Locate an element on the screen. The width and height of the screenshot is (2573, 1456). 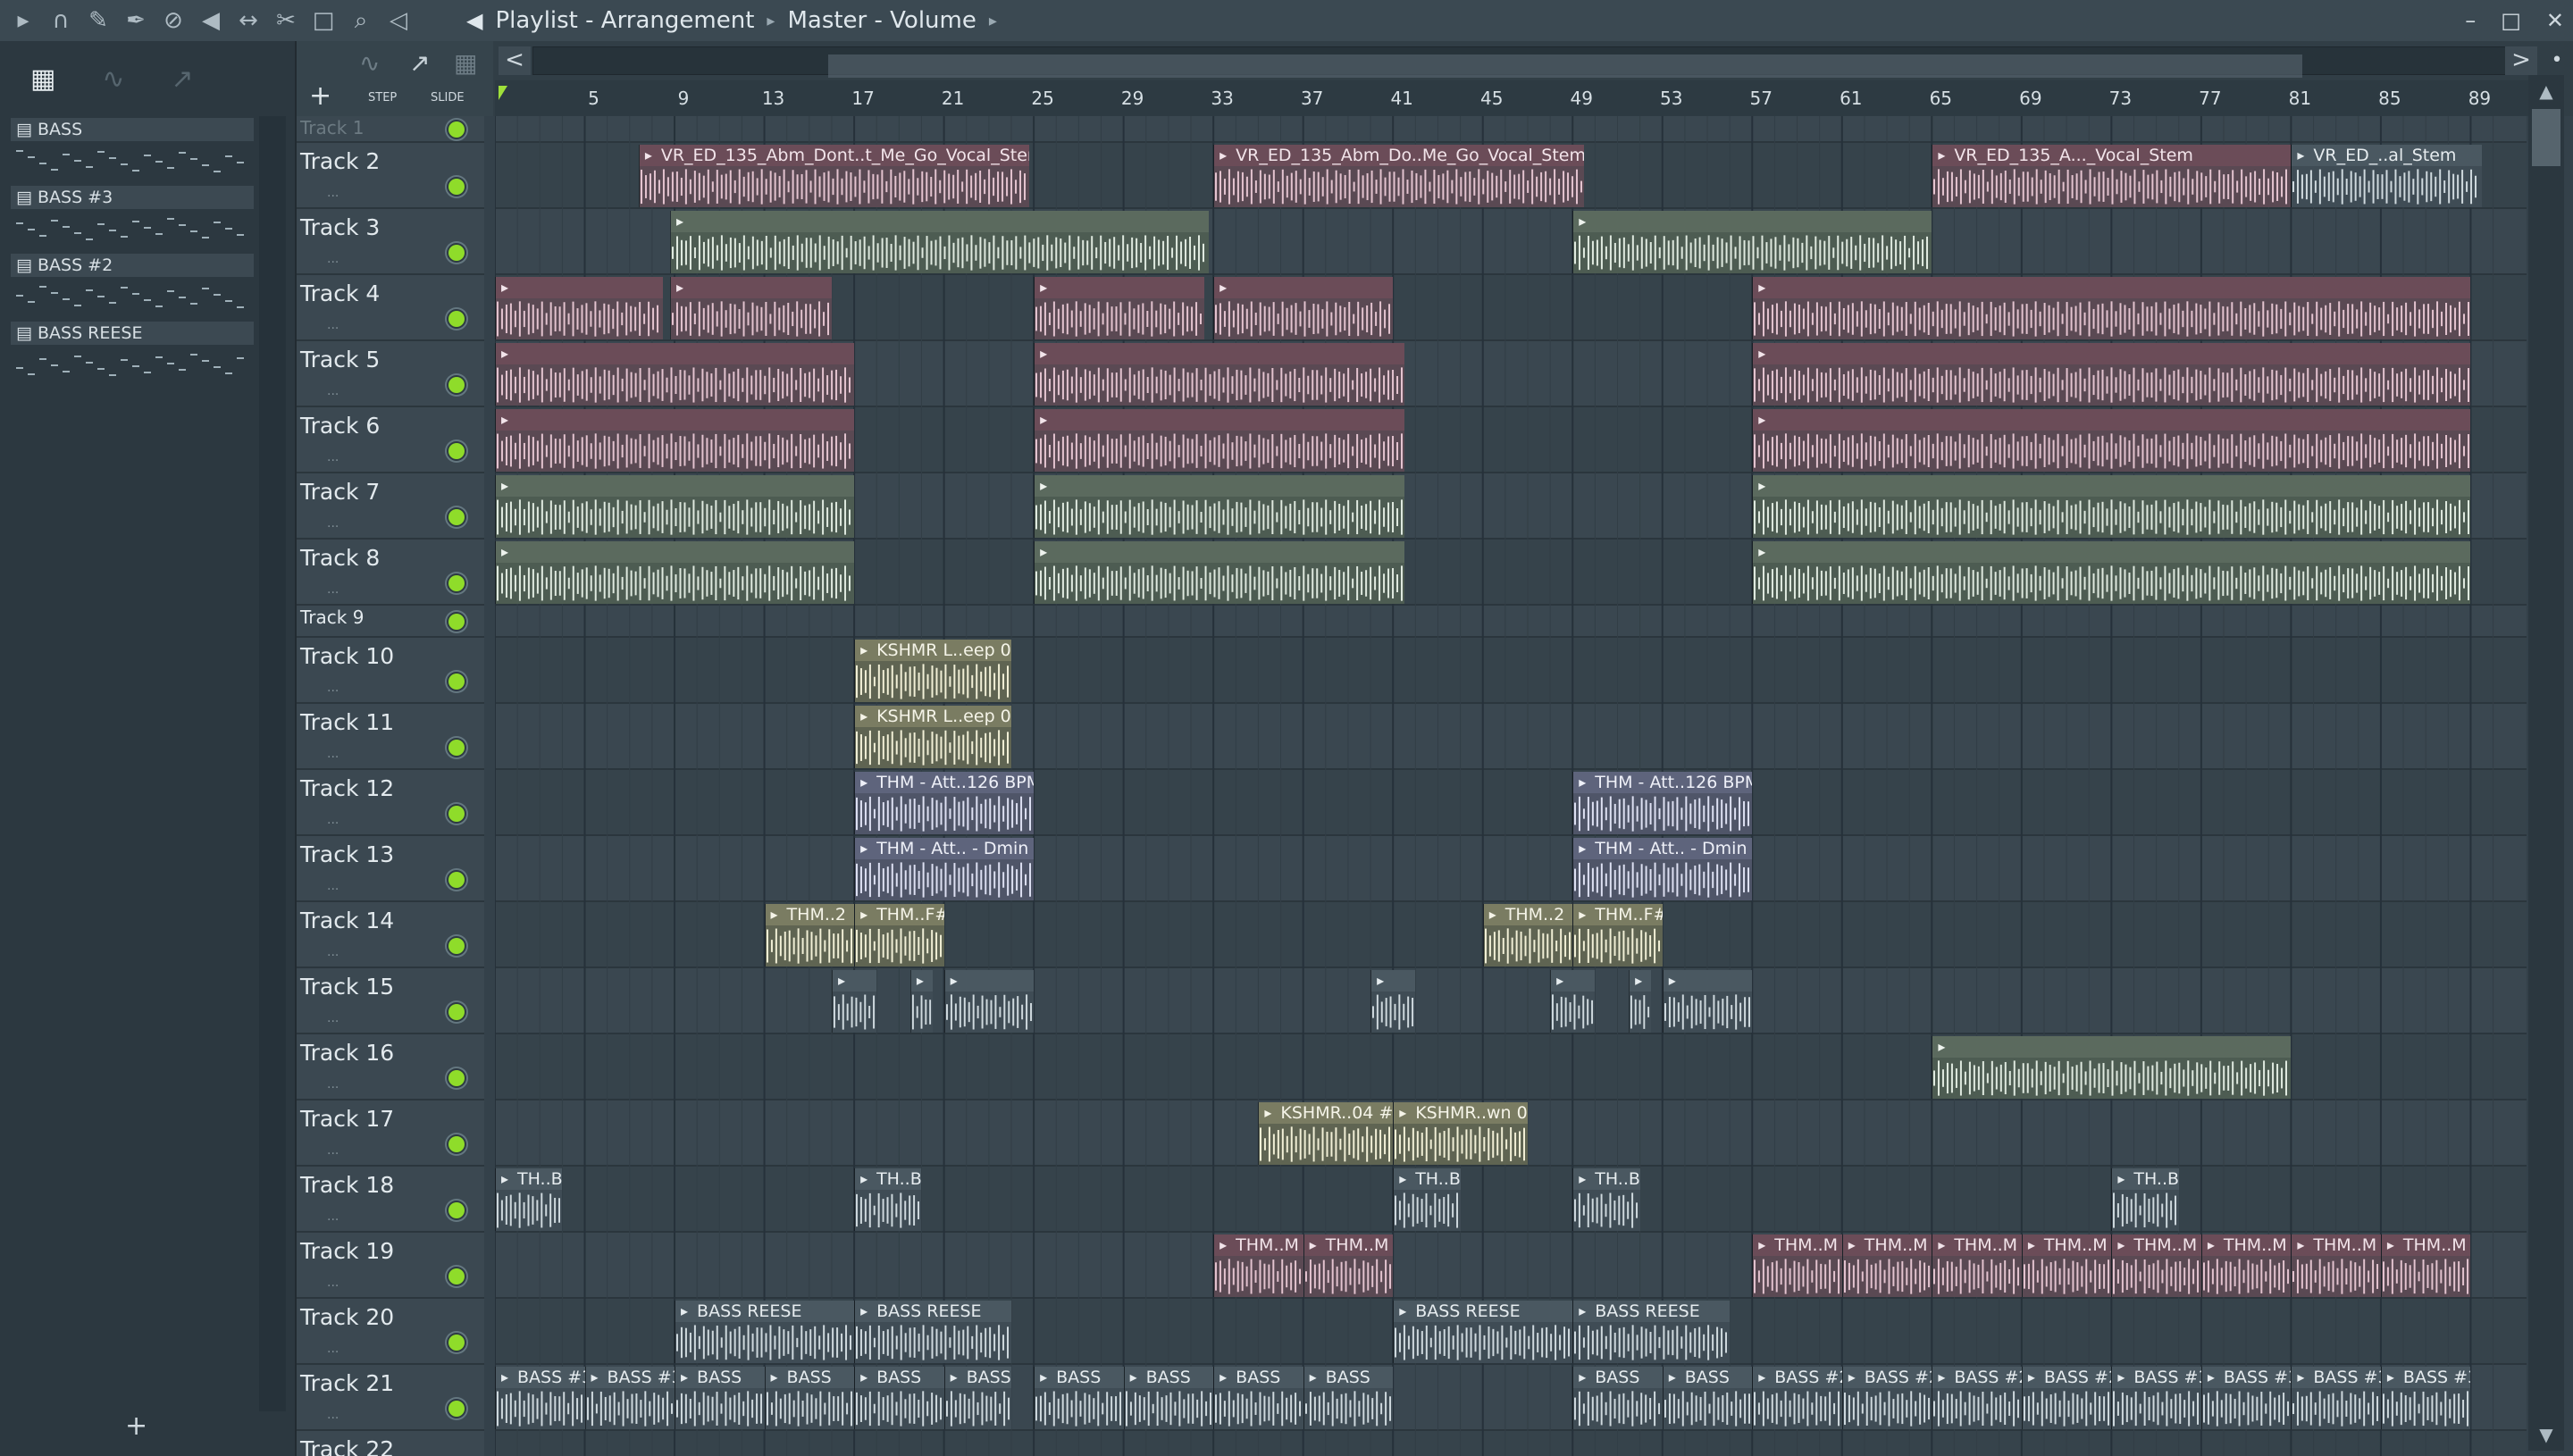
automation-icon: ↗ is located at coordinates (183, 79).